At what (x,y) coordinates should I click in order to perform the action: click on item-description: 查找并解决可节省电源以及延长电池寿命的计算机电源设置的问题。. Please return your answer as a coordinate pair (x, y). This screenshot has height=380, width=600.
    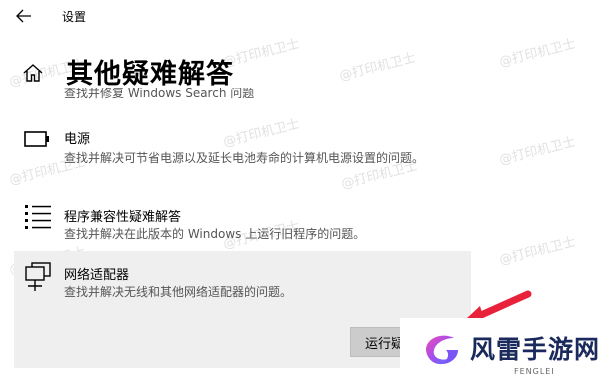
    Looking at the image, I should click on (244, 158).